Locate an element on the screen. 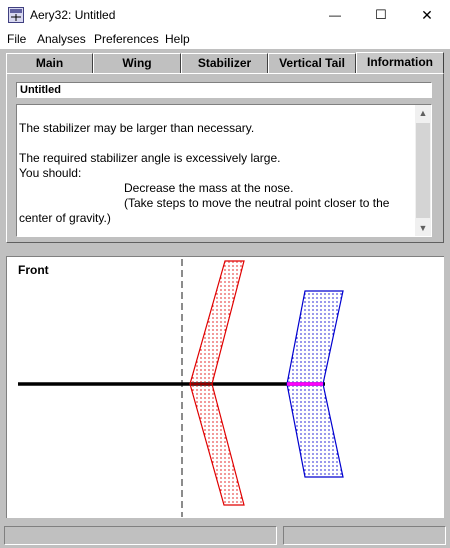 This screenshot has width=450, height=548. menu-analyses: Analyses is located at coordinates (61, 39).